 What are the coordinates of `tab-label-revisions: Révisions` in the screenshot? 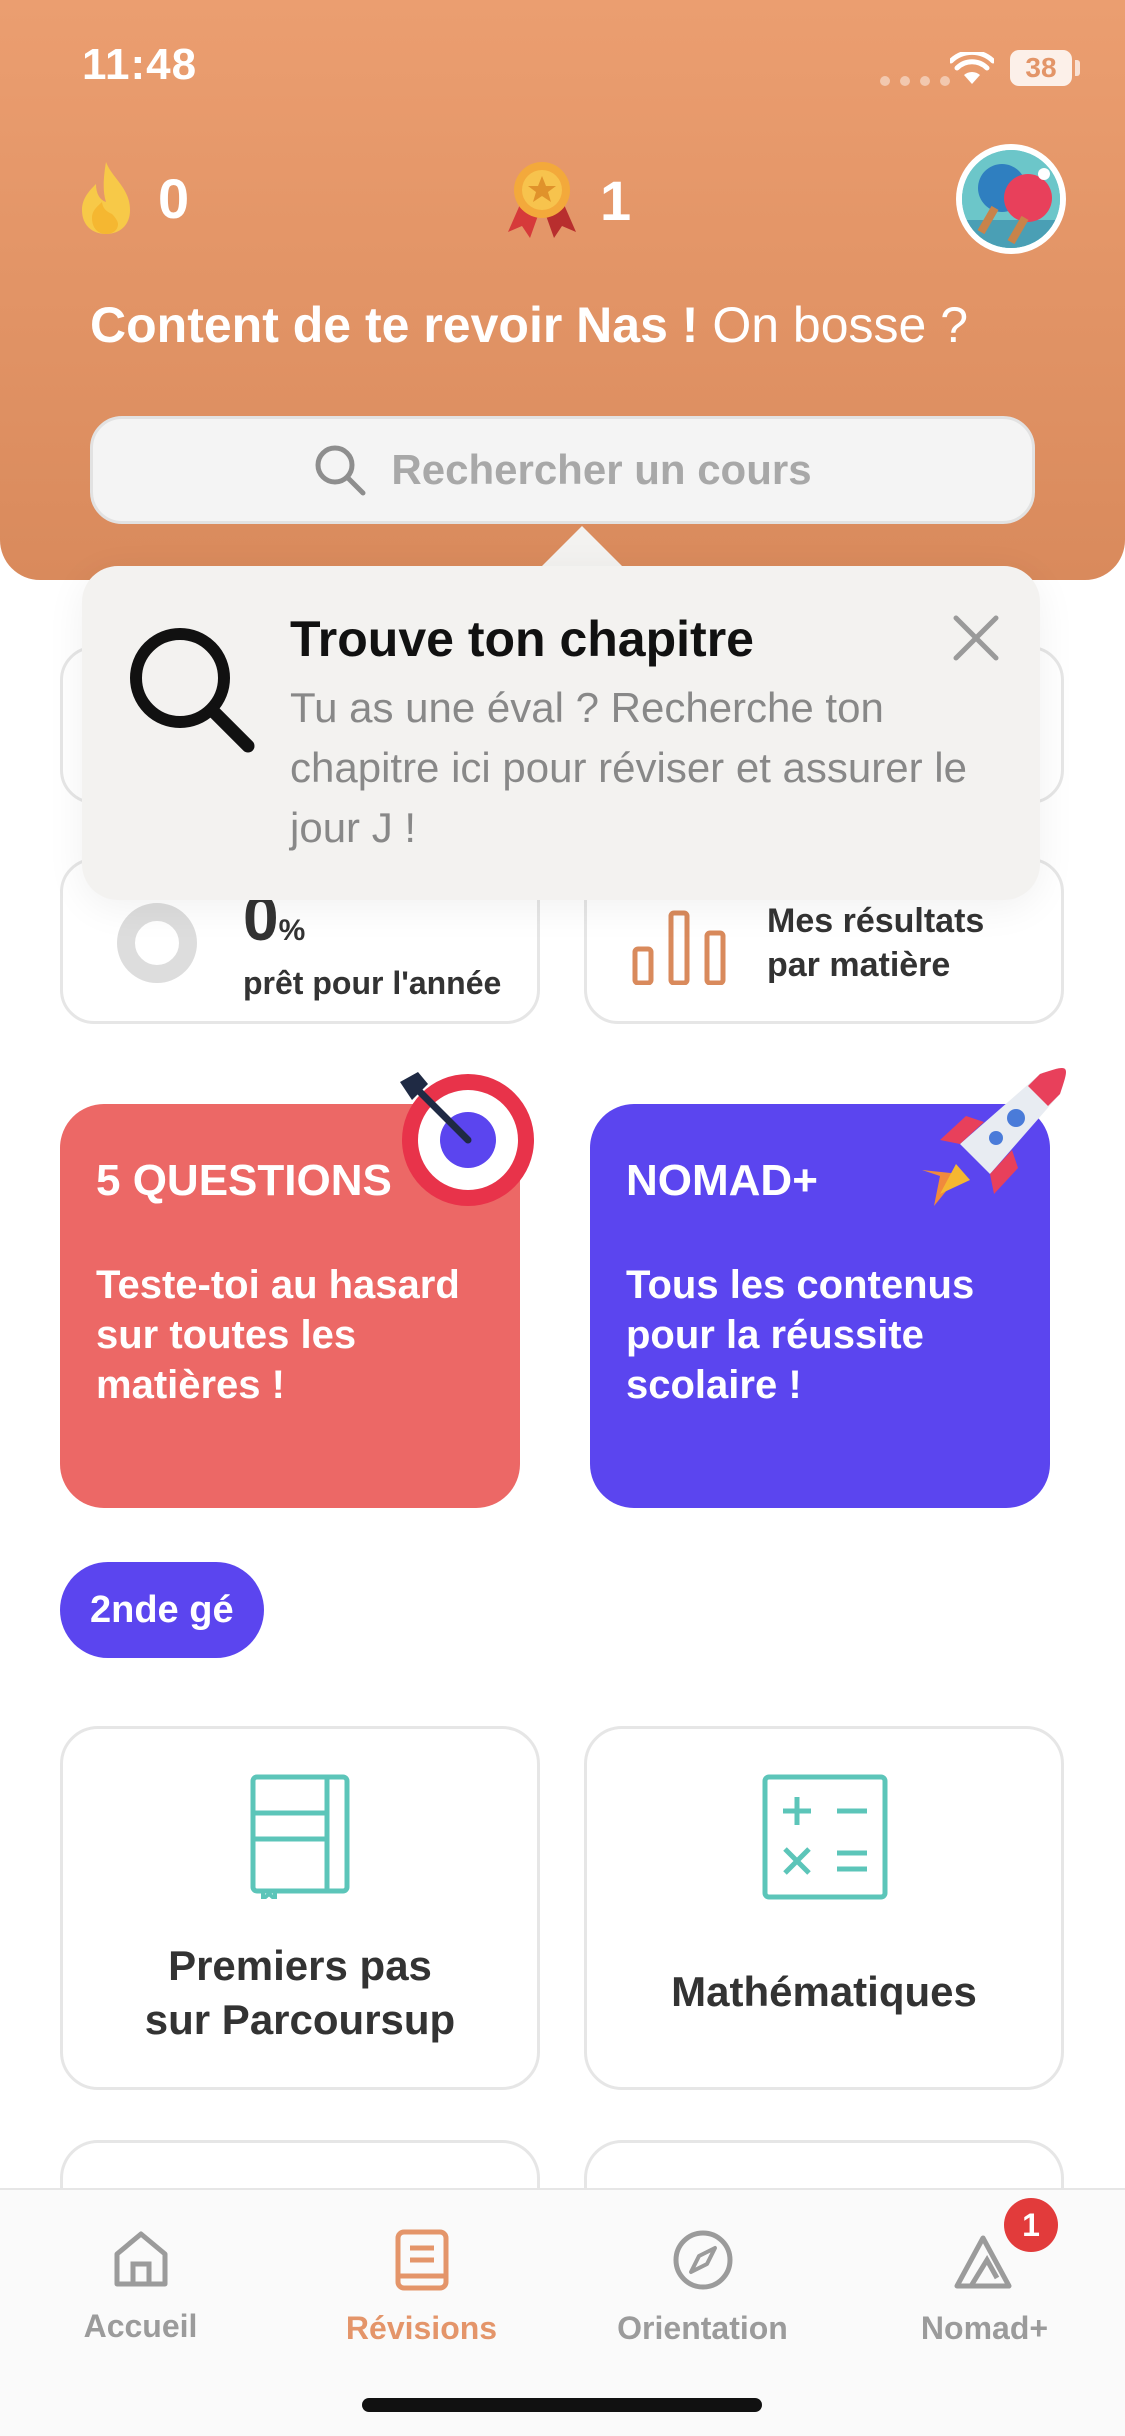 It's located at (421, 2328).